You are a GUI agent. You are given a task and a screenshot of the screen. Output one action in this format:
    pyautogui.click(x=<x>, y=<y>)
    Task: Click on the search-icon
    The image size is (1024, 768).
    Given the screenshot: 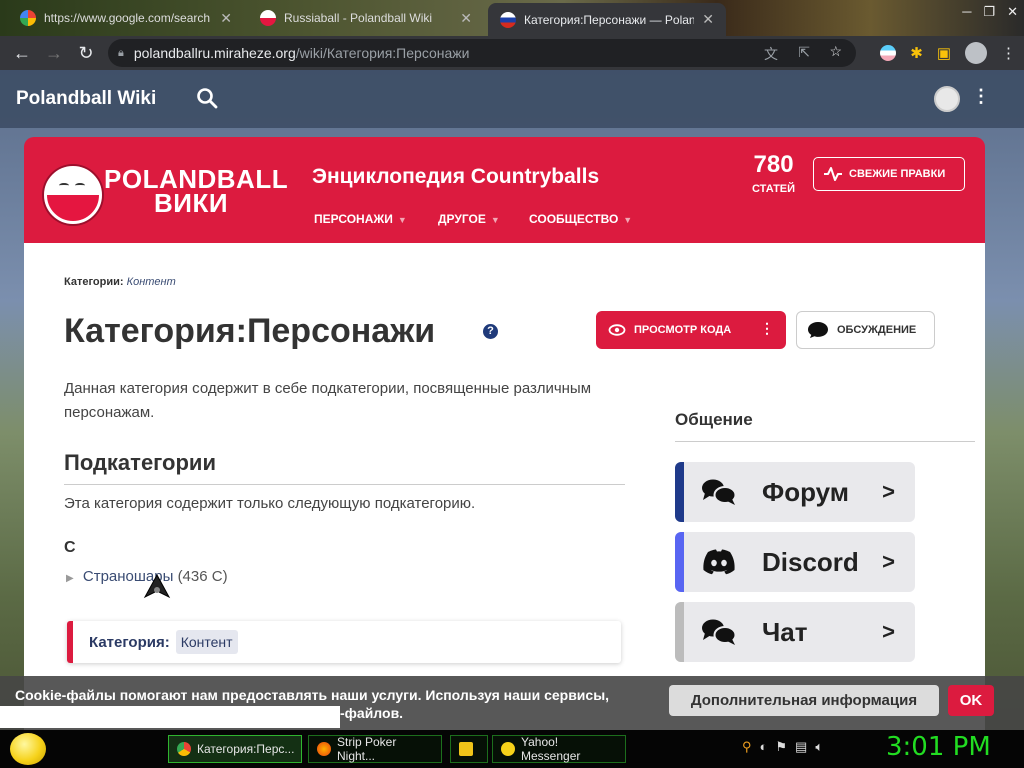 What is the action you would take?
    pyautogui.click(x=207, y=98)
    